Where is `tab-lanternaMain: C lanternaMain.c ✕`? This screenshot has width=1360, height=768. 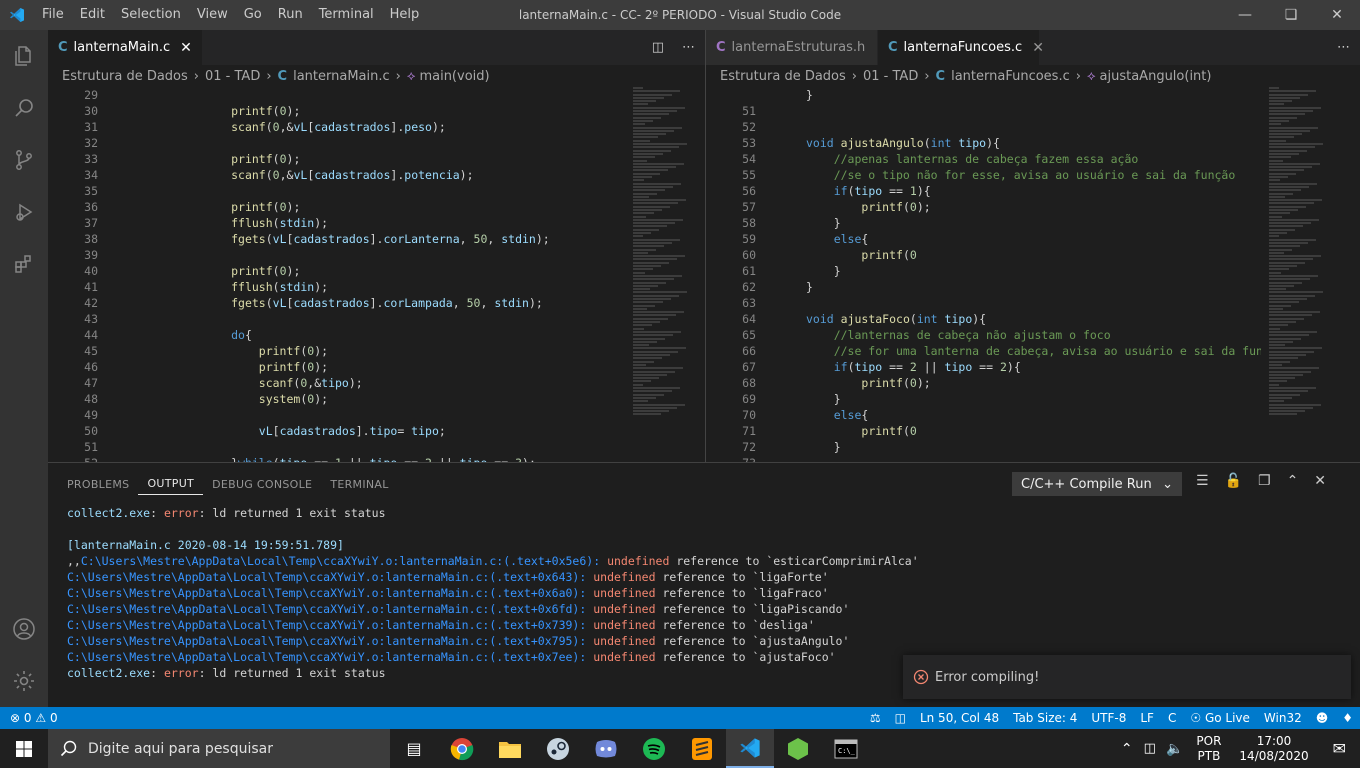 tab-lanternaMain: C lanternaMain.c ✕ is located at coordinates (125, 47).